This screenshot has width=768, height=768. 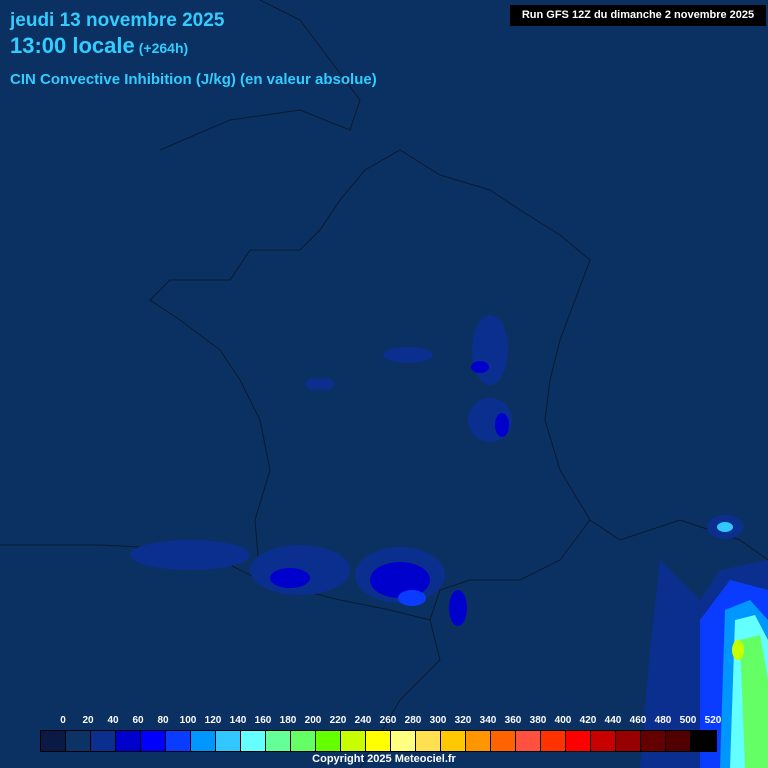 I want to click on color-legend, so click(x=378, y=741).